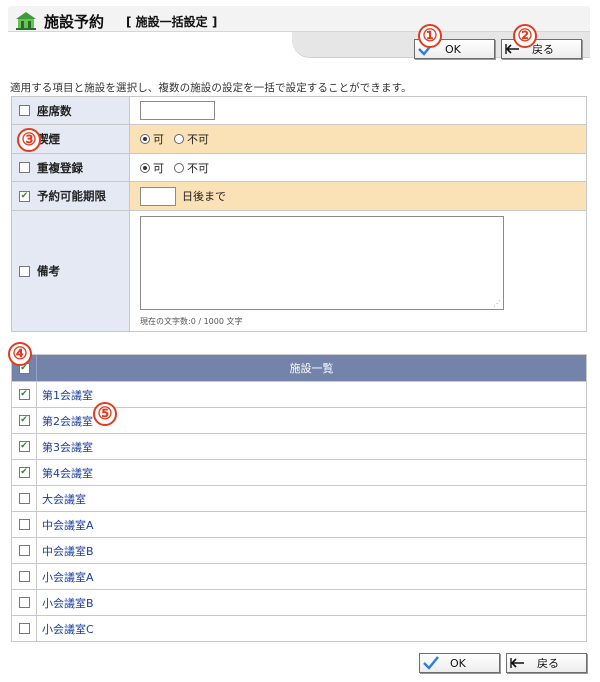 The height and width of the screenshot is (682, 600). What do you see at coordinates (358, 167) in the screenshot?
I see `cell-double-booking: 可 不可` at bounding box center [358, 167].